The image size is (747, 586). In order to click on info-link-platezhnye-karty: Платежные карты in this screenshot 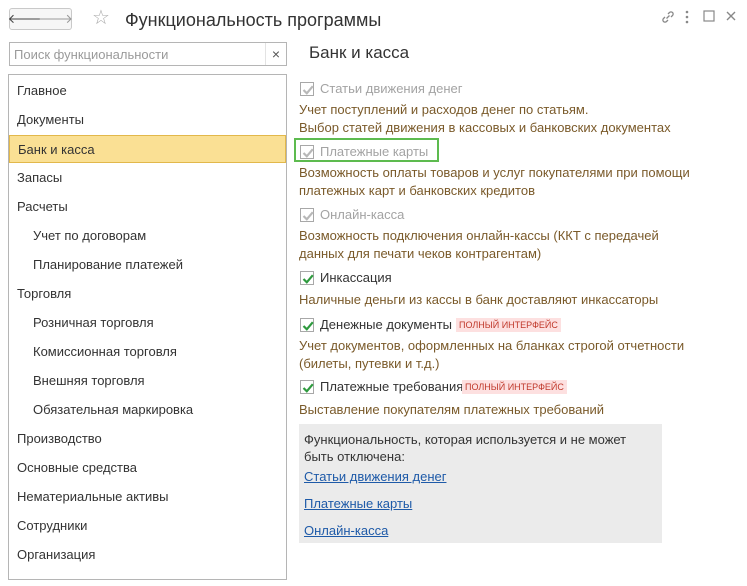, I will do `click(358, 504)`.